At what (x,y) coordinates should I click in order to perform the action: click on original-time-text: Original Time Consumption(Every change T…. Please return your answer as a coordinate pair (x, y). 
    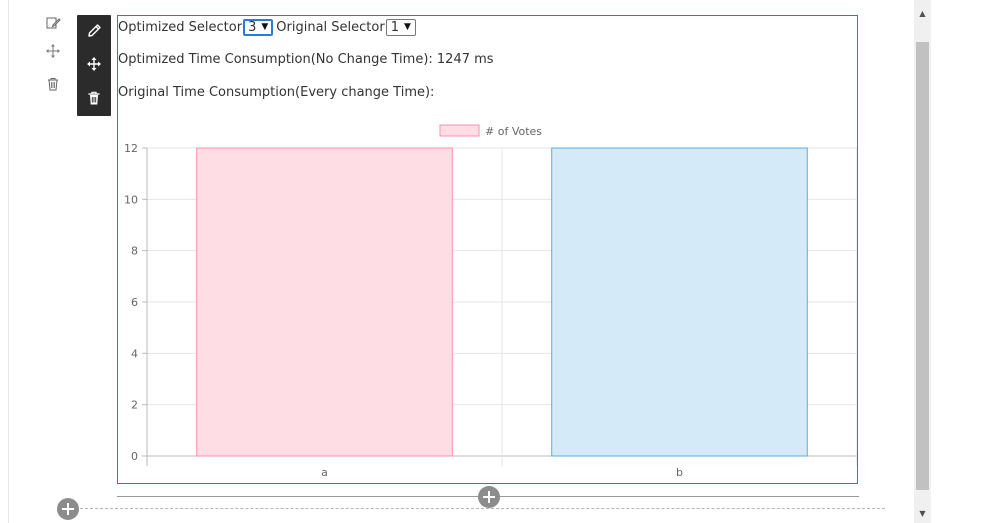
    Looking at the image, I should click on (276, 92).